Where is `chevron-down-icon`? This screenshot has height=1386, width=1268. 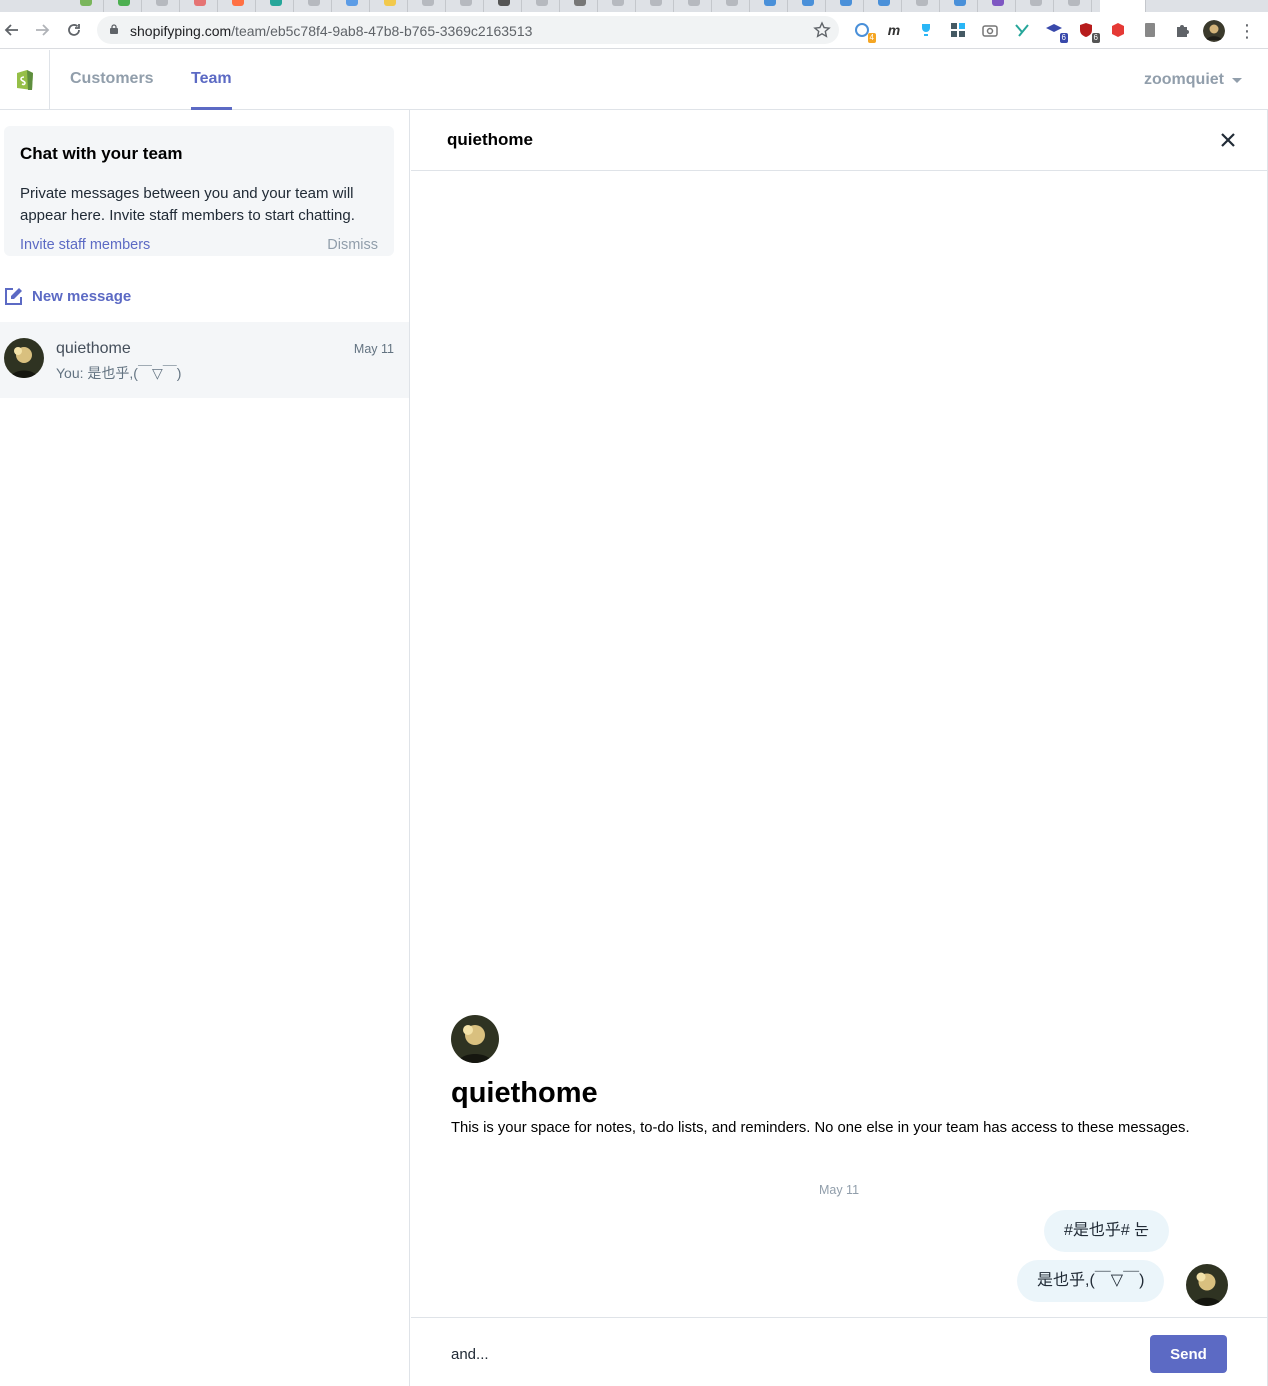 chevron-down-icon is located at coordinates (1237, 80).